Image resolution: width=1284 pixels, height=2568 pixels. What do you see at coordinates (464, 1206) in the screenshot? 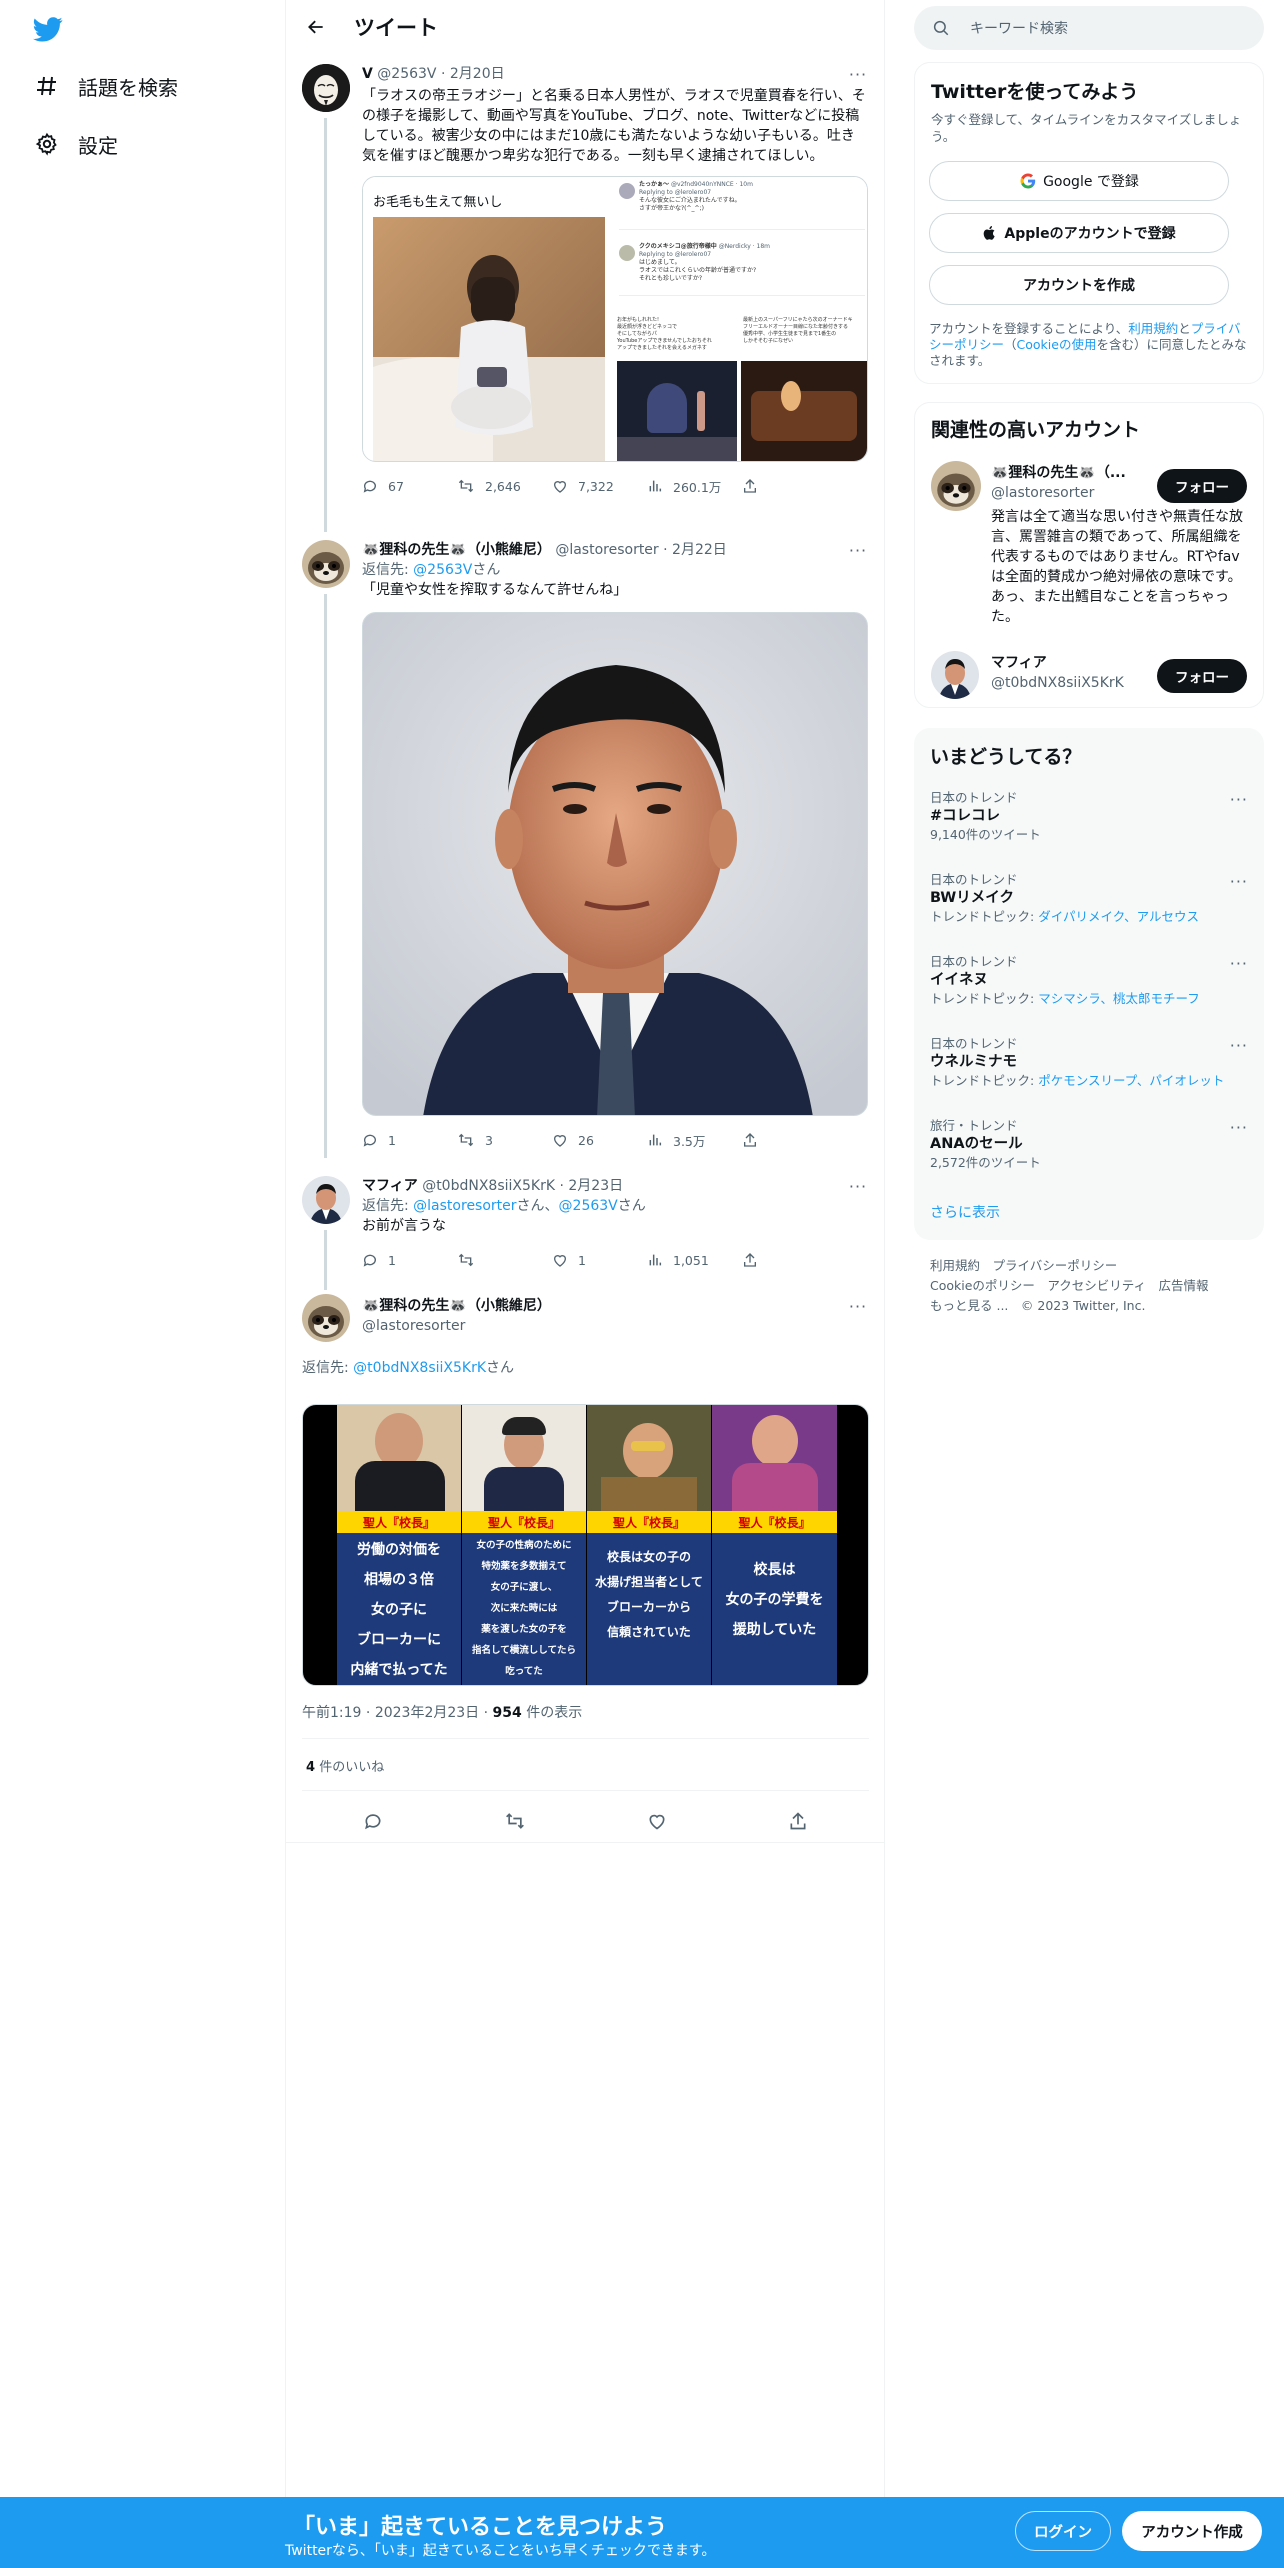
I see `reply-mention: @lastoresorter` at bounding box center [464, 1206].